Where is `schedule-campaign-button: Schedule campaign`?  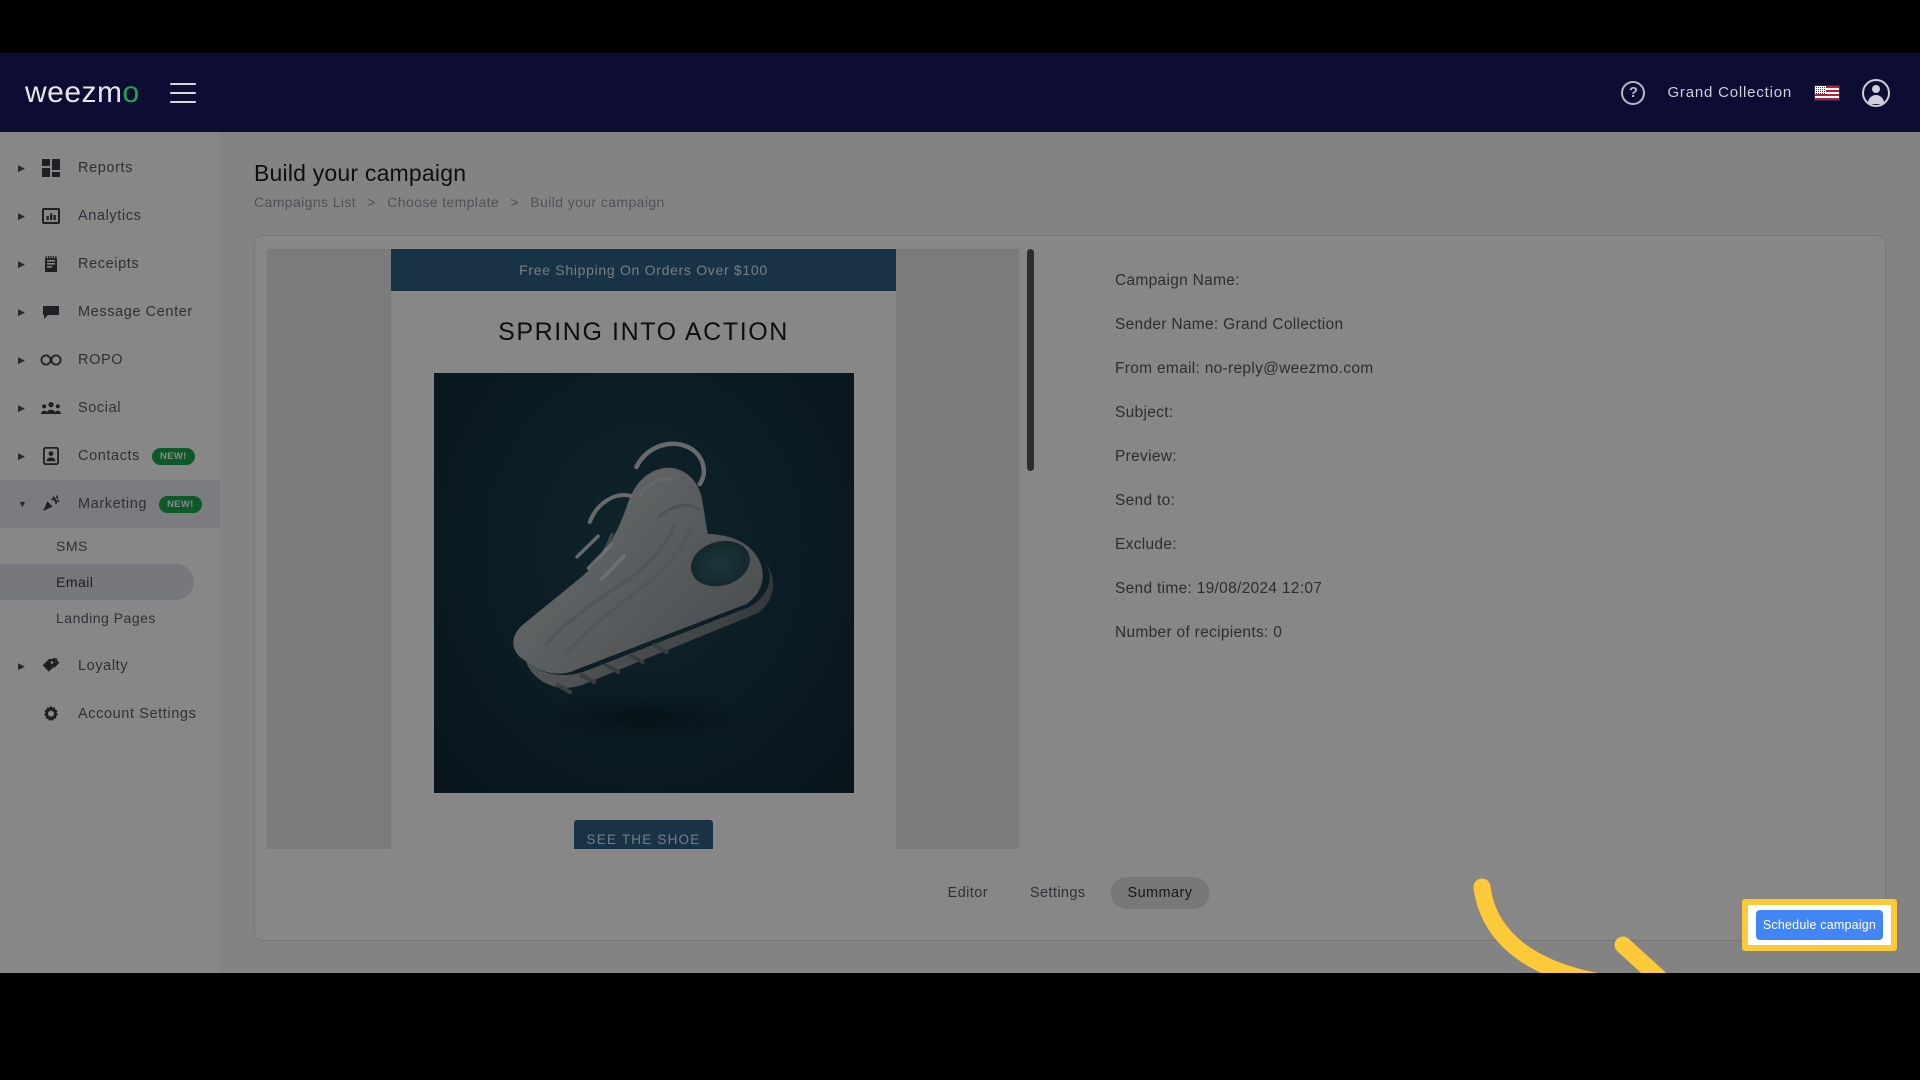
schedule-campaign-button: Schedule campaign is located at coordinates (1819, 925).